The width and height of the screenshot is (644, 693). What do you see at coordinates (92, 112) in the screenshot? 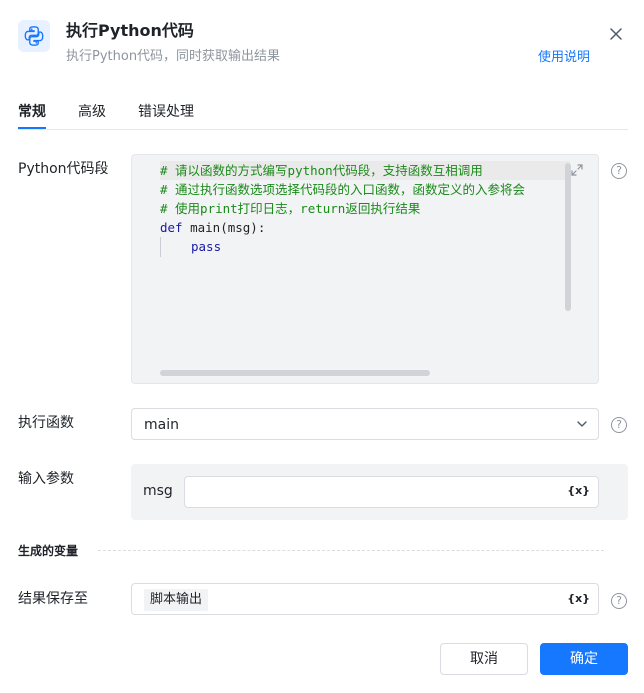
I see `tab-advanced: 高级` at bounding box center [92, 112].